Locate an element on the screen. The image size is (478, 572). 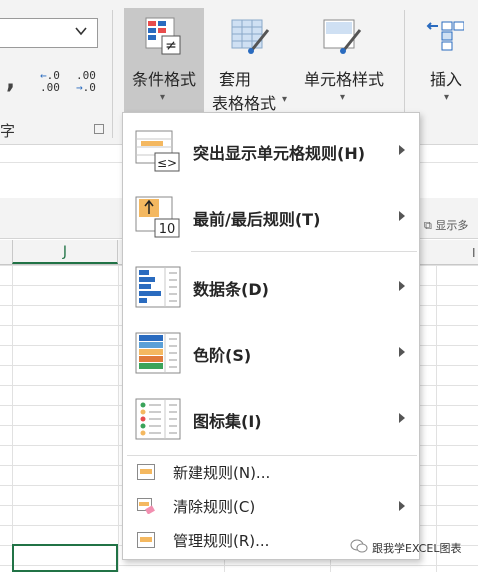
cell-styles-icon is located at coordinates (342, 36).